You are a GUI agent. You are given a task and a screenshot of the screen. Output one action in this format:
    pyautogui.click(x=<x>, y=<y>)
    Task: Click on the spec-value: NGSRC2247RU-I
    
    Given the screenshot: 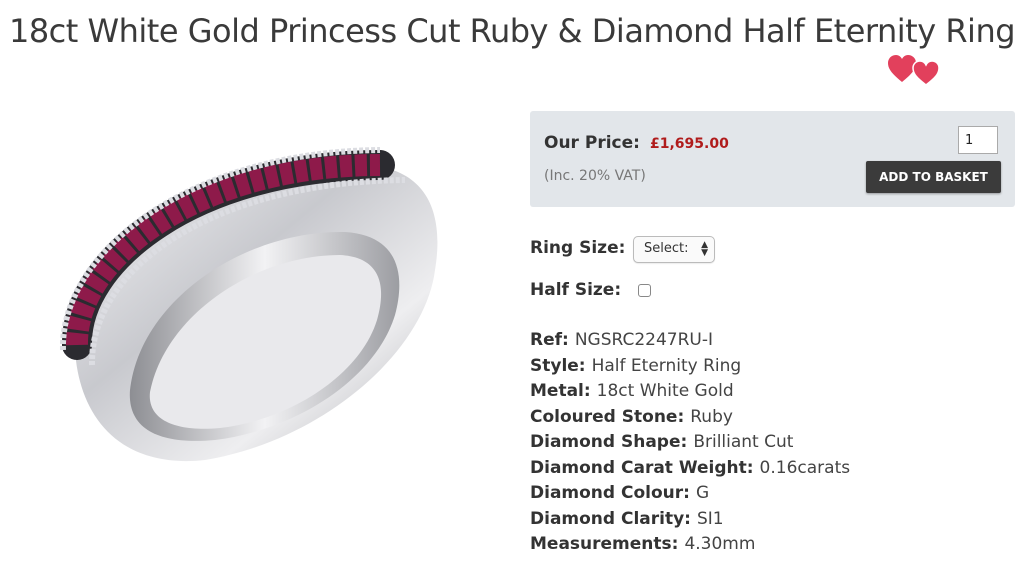 What is the action you would take?
    pyautogui.click(x=644, y=340)
    